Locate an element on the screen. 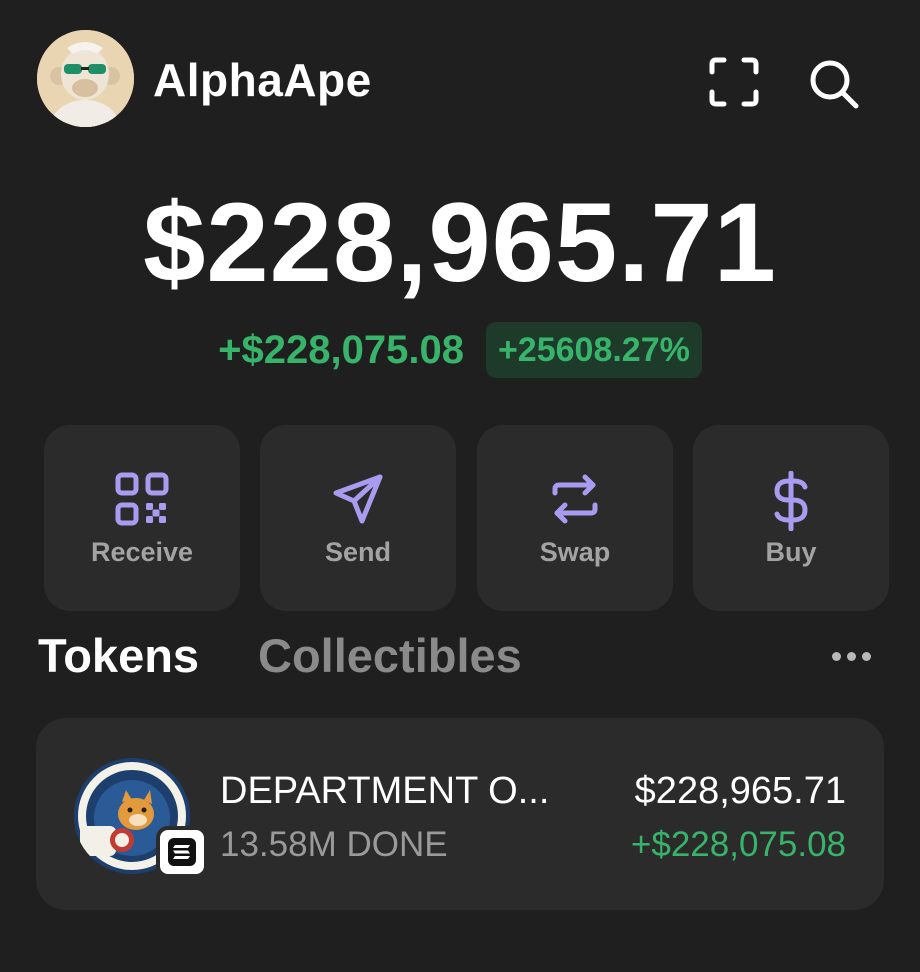 This screenshot has height=972, width=920. tab-tokens: Tokens is located at coordinates (118, 656).